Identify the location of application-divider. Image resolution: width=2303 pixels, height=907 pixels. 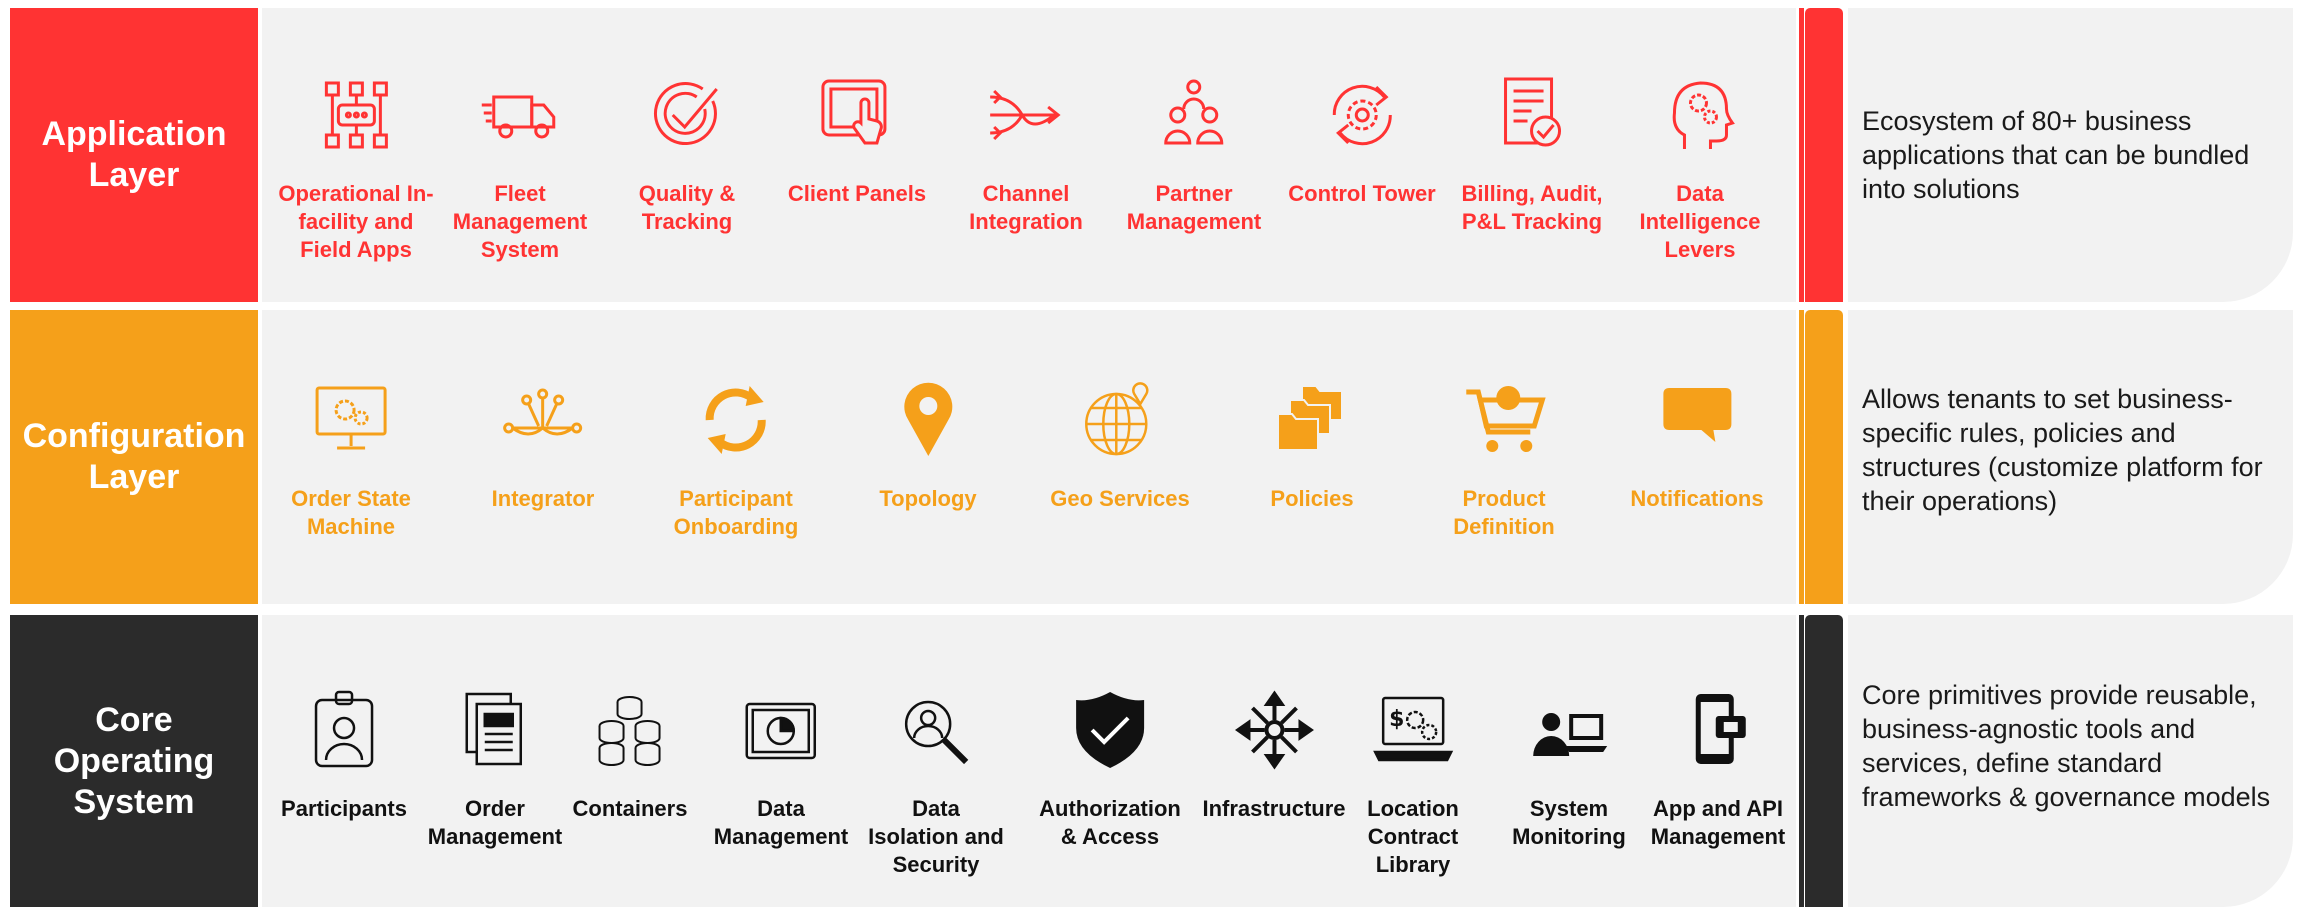
(1801, 155).